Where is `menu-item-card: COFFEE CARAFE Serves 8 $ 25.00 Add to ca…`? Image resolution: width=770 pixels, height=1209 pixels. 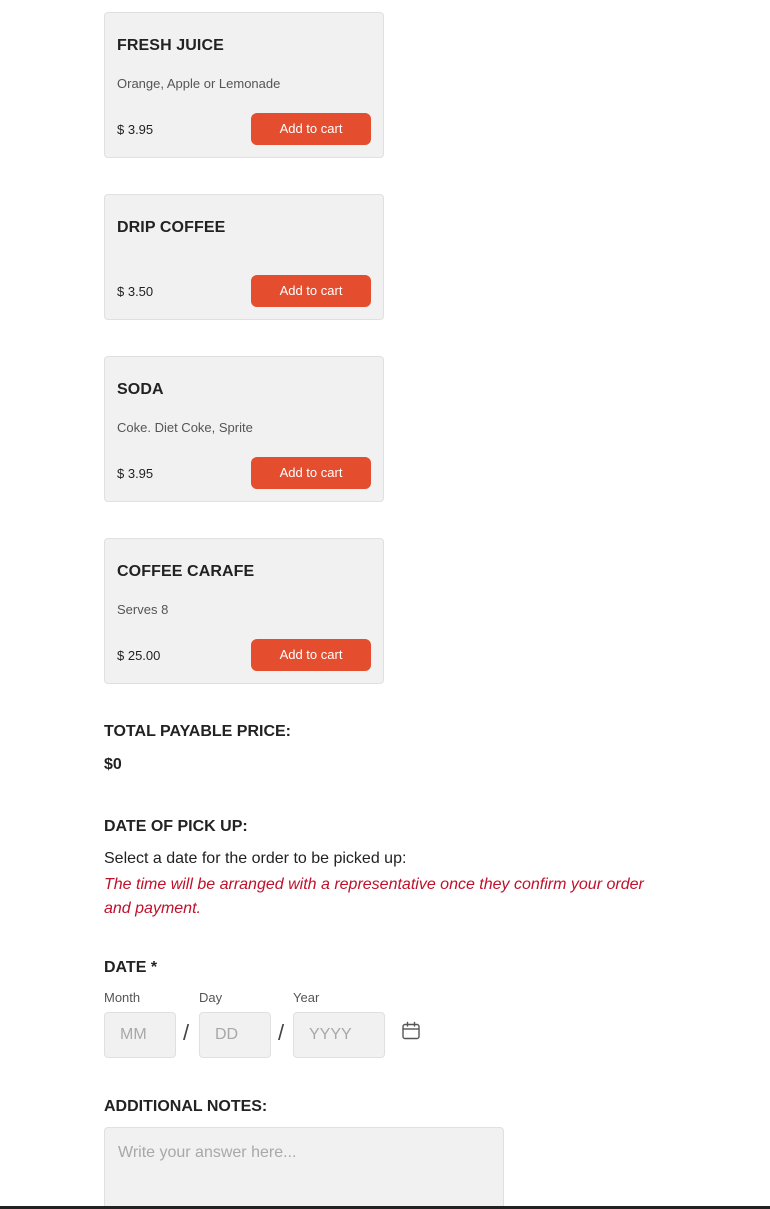 menu-item-card: COFFEE CARAFE Serves 8 $ 25.00 Add to ca… is located at coordinates (244, 611).